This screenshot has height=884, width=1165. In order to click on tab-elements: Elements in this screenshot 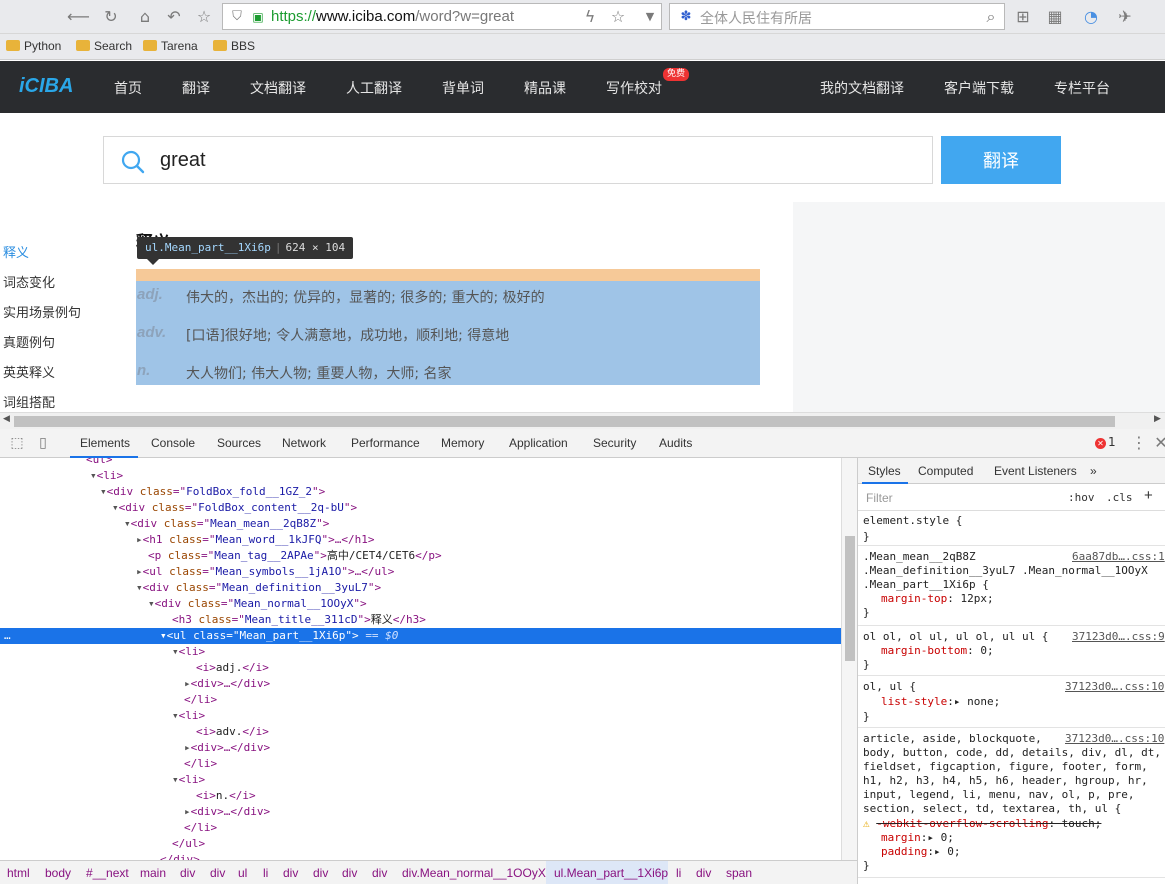, I will do `click(105, 443)`.